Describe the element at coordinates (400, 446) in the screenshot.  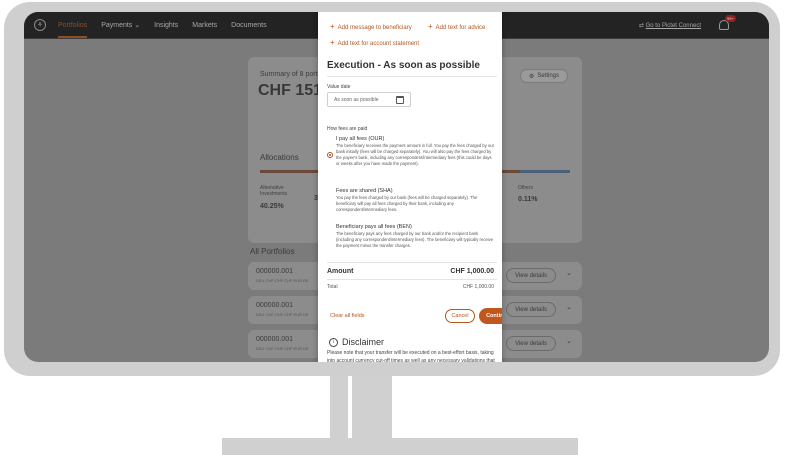
I see `monitor-stand-base` at that location.